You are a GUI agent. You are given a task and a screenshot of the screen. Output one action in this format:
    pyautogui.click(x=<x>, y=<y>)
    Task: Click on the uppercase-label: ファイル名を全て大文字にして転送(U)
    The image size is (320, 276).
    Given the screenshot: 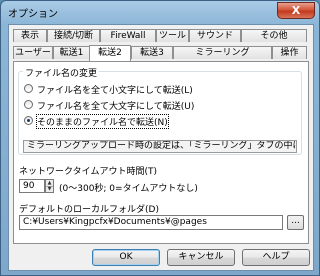 What is the action you would take?
    pyautogui.click(x=116, y=107)
    